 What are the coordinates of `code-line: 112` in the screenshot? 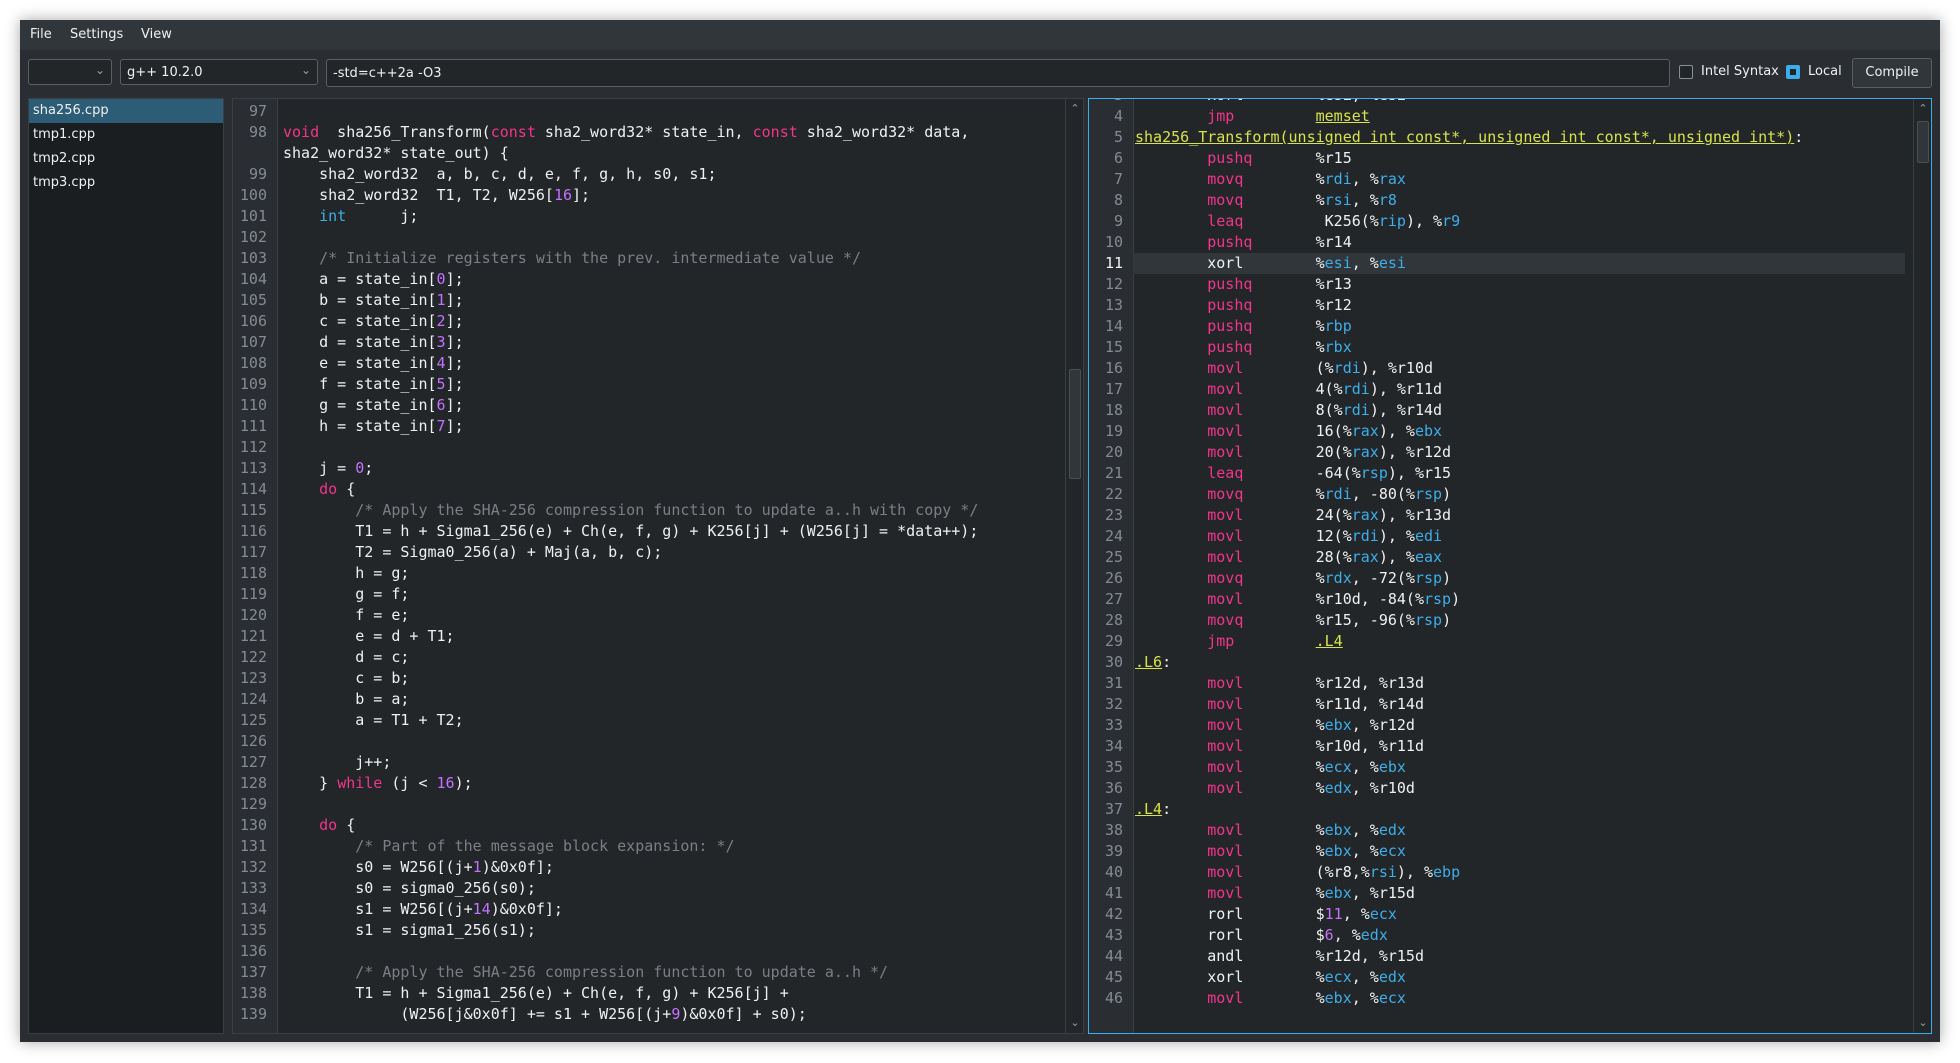 It's located at (605, 447).